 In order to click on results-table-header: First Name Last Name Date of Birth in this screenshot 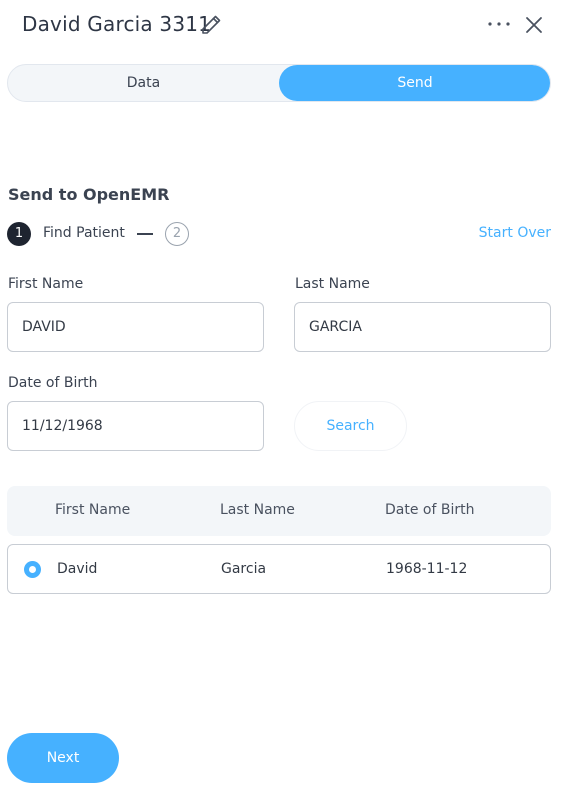, I will do `click(279, 511)`.